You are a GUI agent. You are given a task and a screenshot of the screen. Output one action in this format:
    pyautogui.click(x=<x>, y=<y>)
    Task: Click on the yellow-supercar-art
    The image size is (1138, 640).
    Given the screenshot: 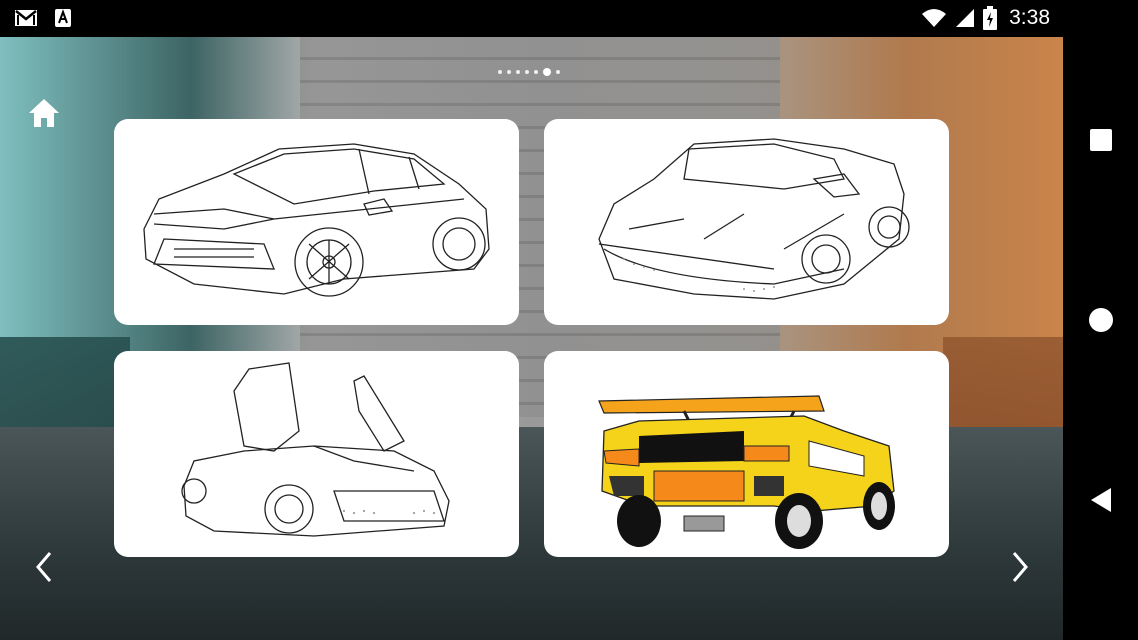 What is the action you would take?
    pyautogui.click(x=746, y=472)
    